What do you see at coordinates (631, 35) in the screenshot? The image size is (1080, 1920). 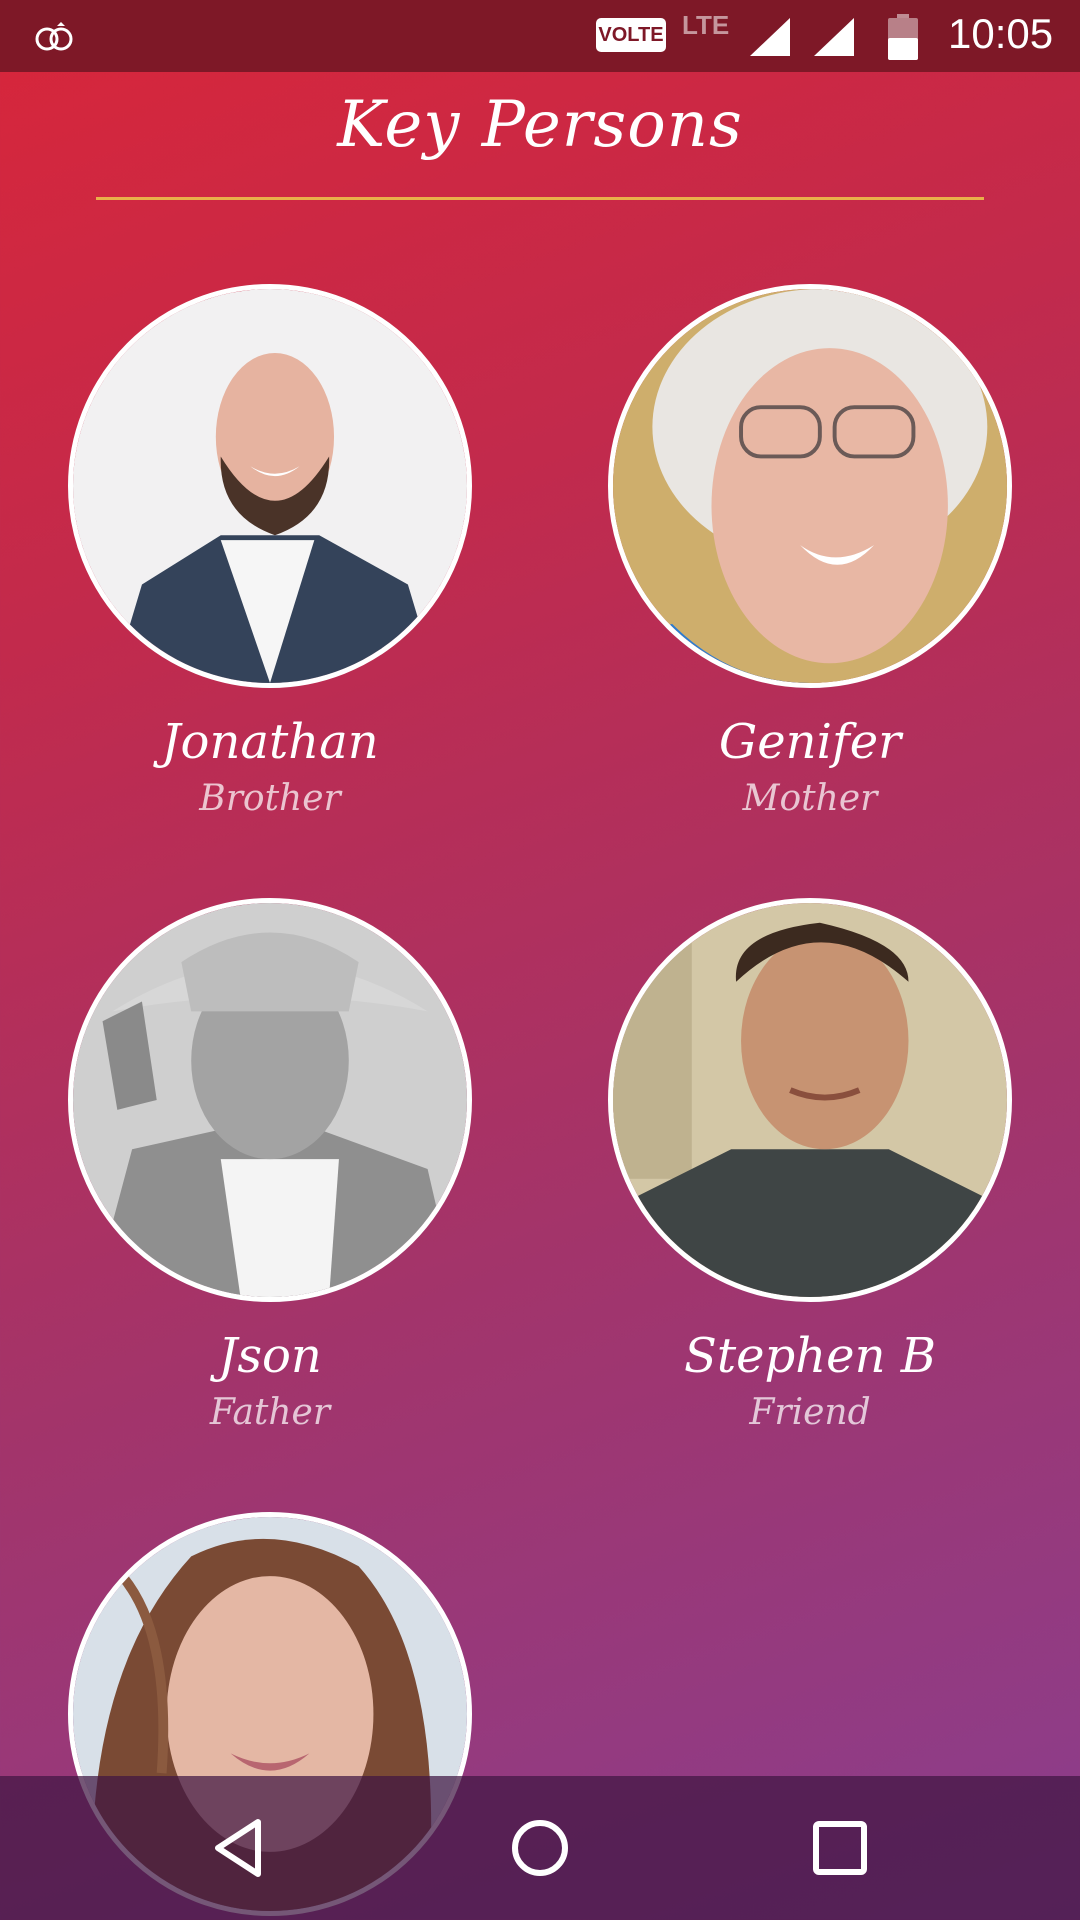 I see `volte-badge: VOLTE` at bounding box center [631, 35].